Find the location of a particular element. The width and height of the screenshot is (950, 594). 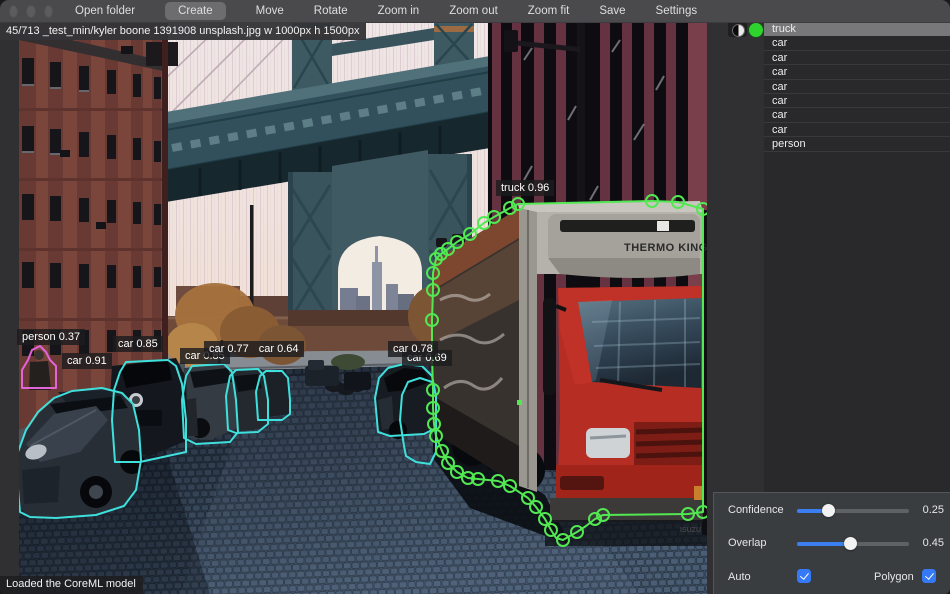

detection-label-car5: car 0.64 is located at coordinates (278, 349).